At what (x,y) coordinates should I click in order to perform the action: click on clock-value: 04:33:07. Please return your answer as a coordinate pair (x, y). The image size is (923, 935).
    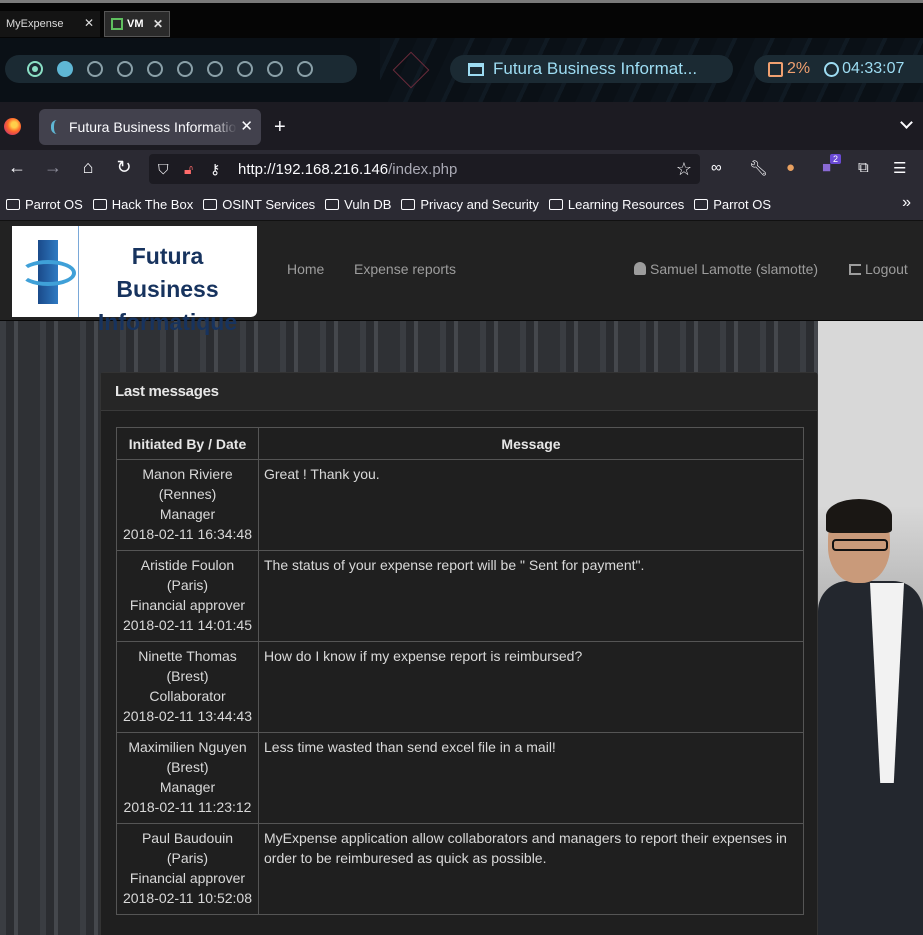
    Looking at the image, I should click on (873, 68).